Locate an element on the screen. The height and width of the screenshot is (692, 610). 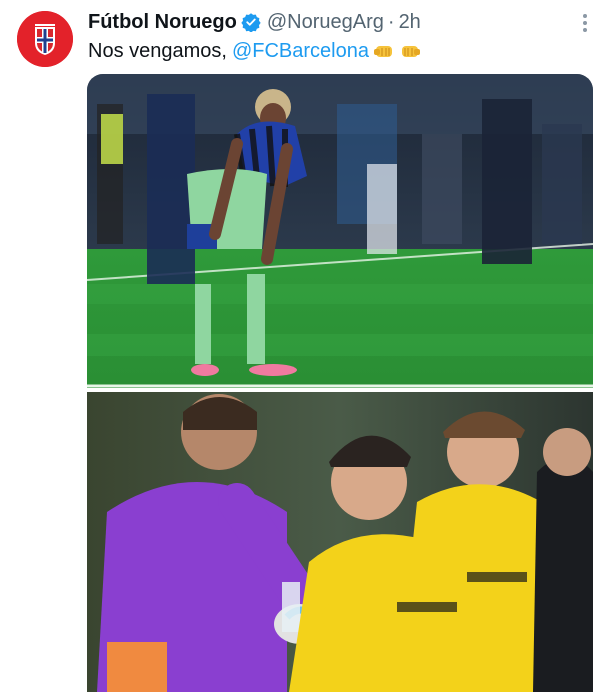
more-options-icon is located at coordinates (585, 23).